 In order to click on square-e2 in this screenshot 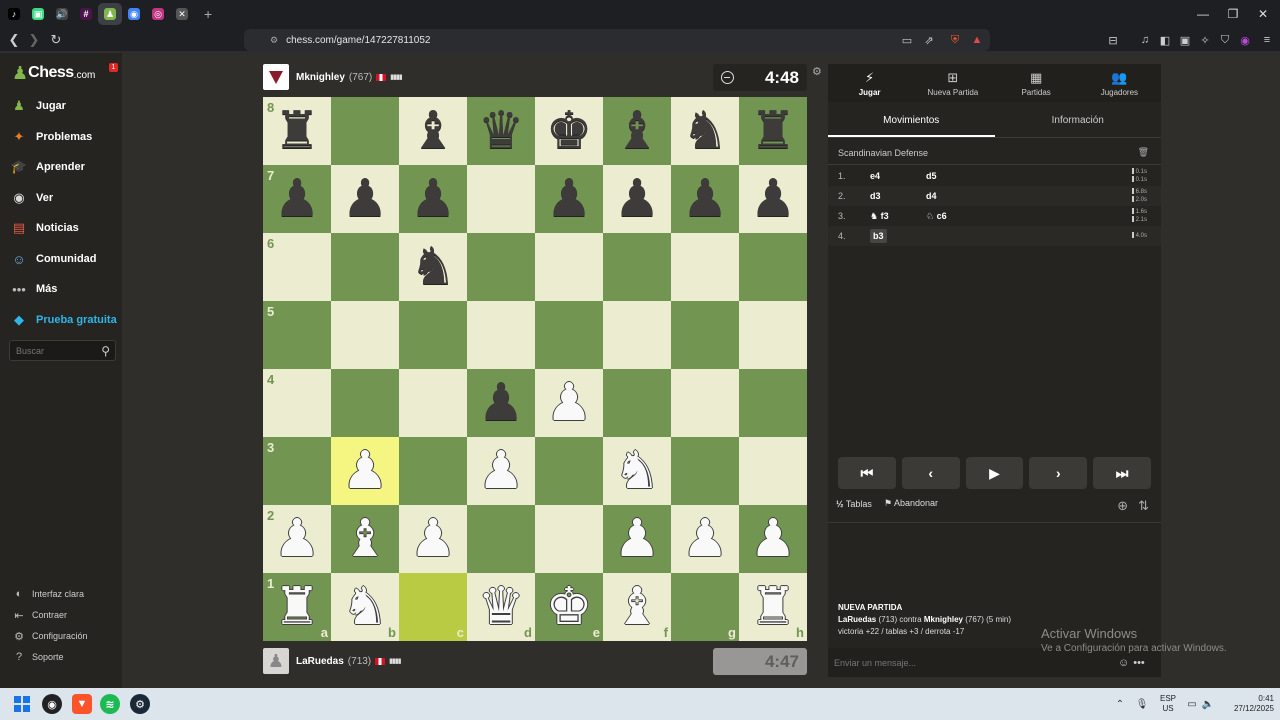, I will do `click(569, 539)`.